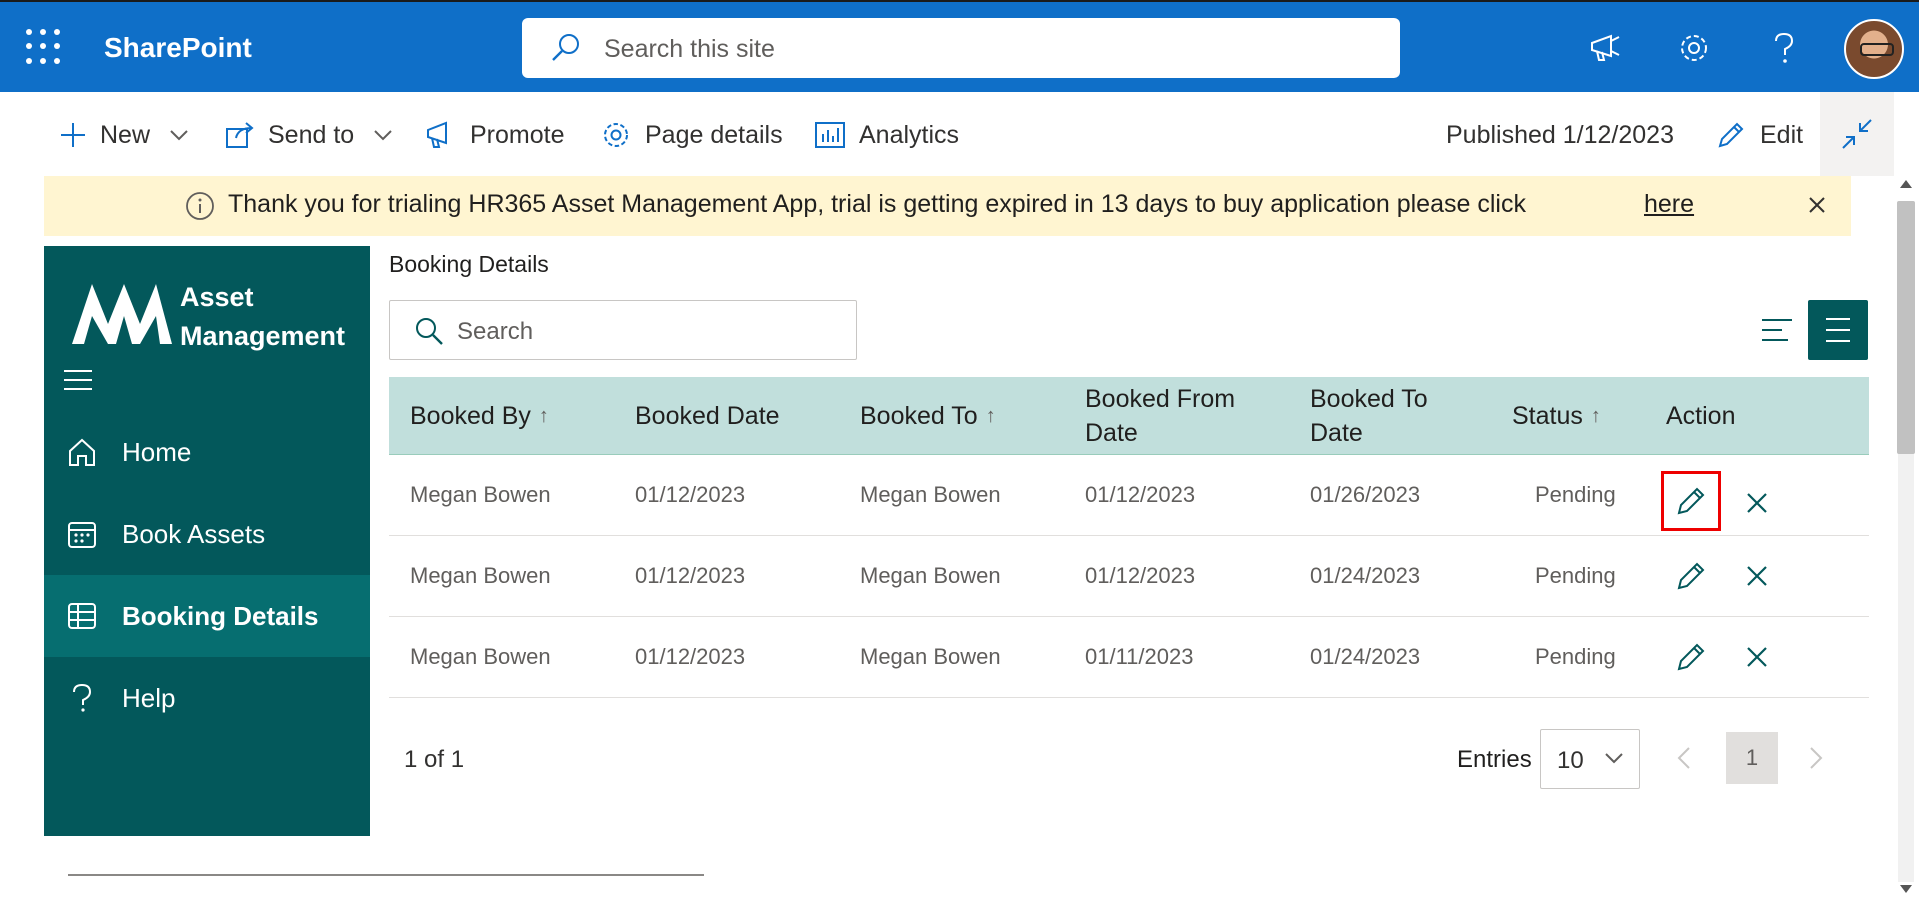  I want to click on previous-page-chevron-icon, so click(1684, 758).